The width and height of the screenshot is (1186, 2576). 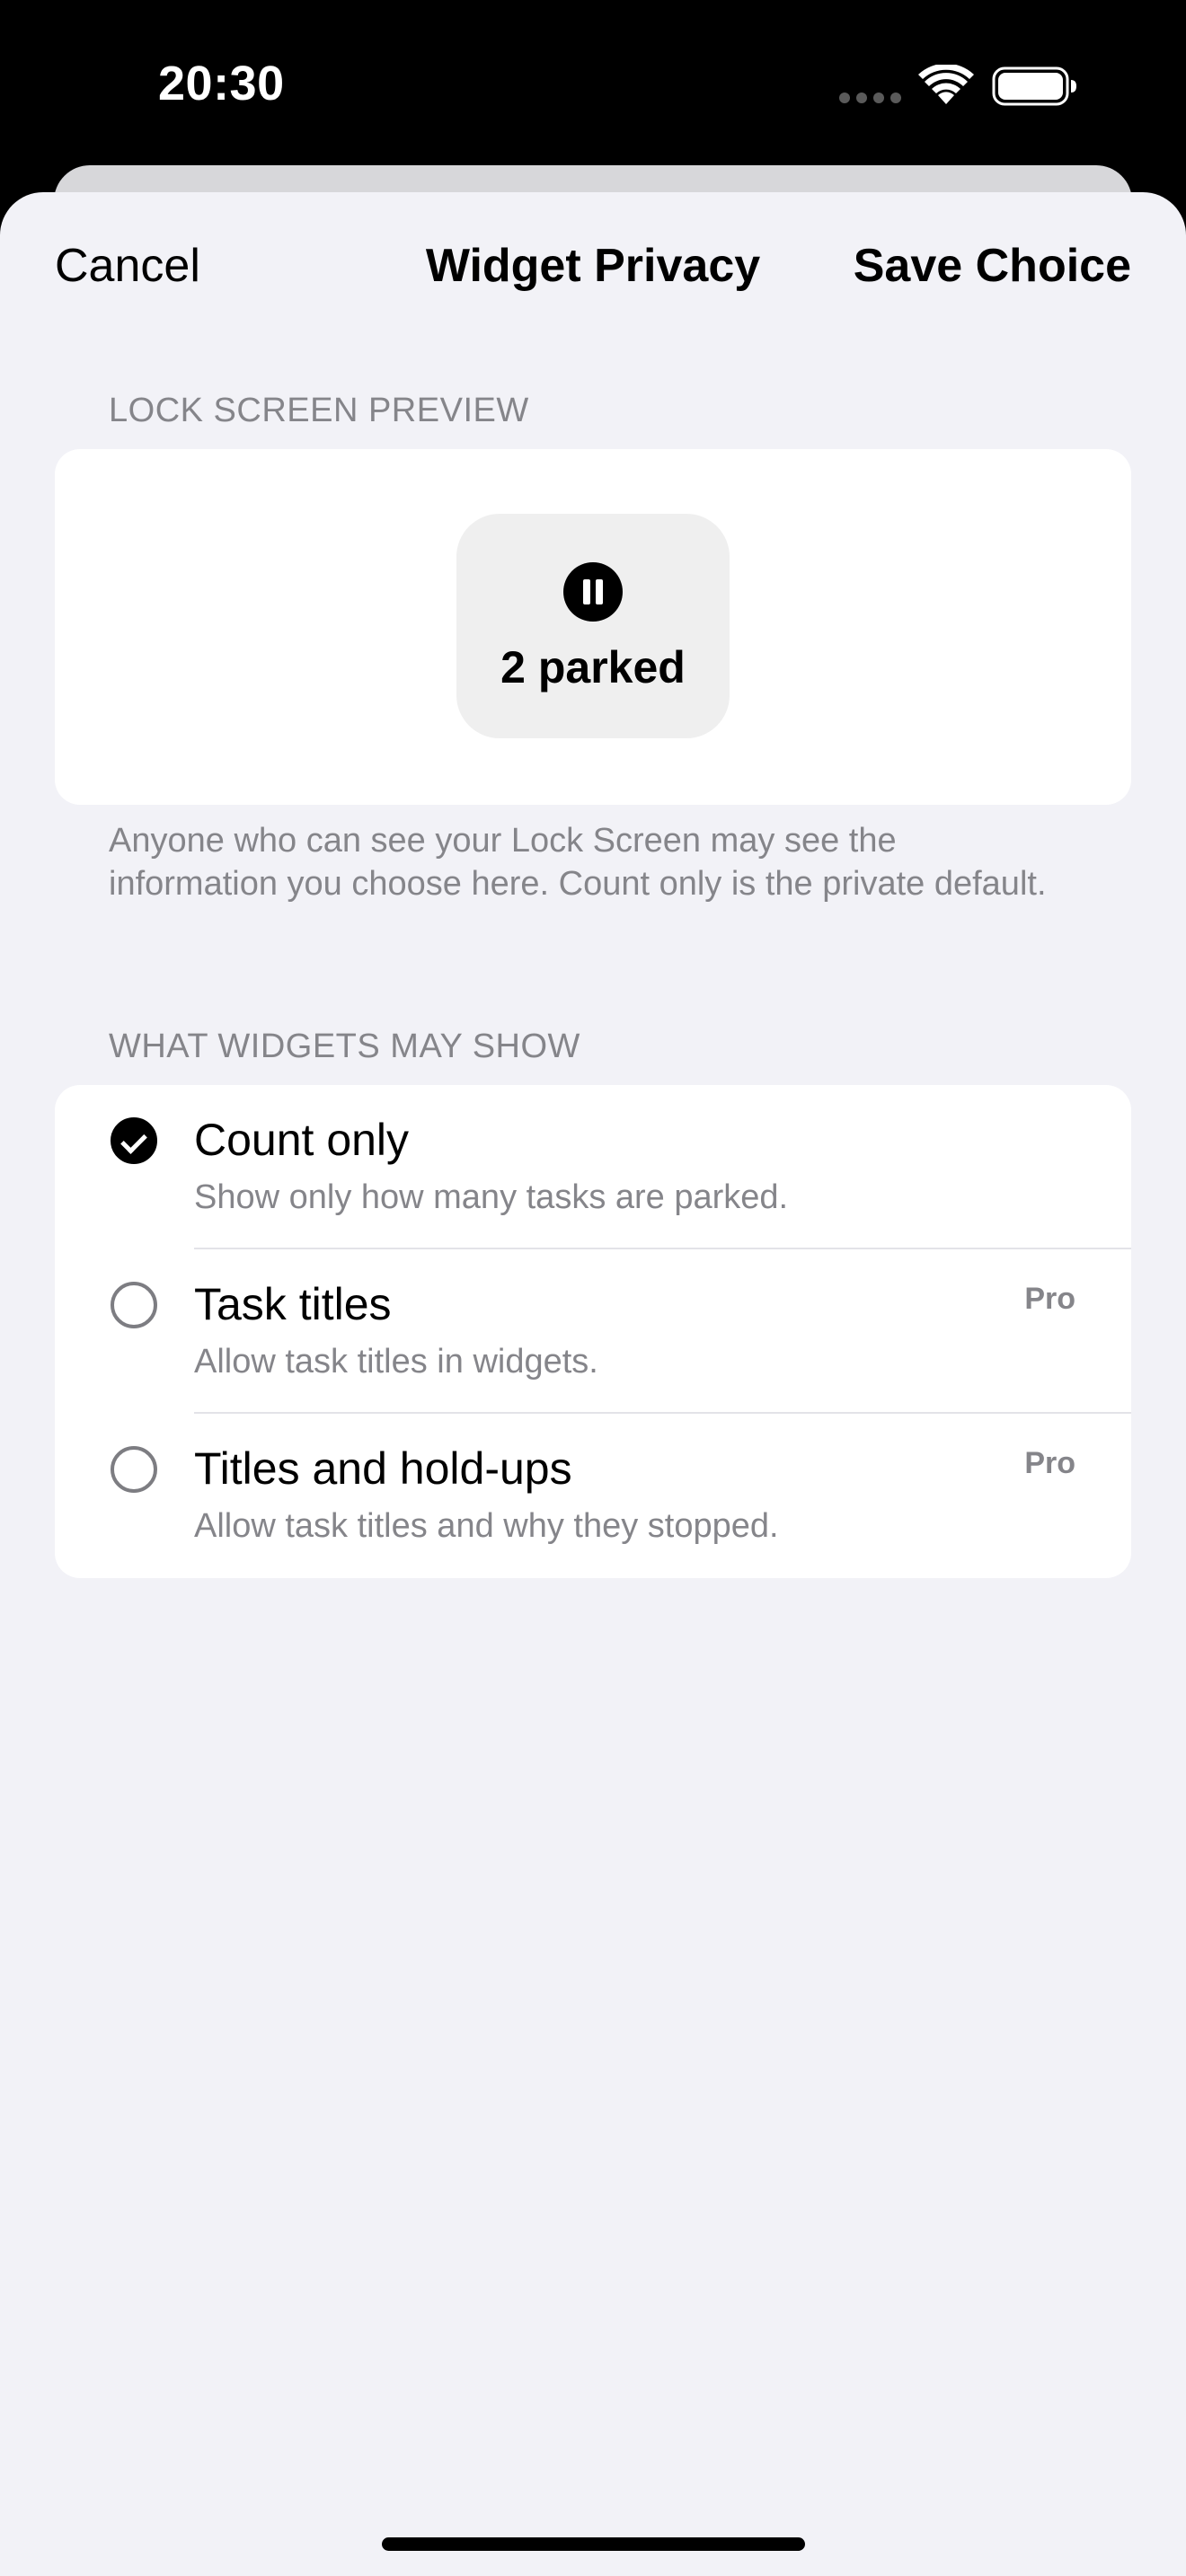 I want to click on widget-count-text: 2 parked, so click(x=593, y=667).